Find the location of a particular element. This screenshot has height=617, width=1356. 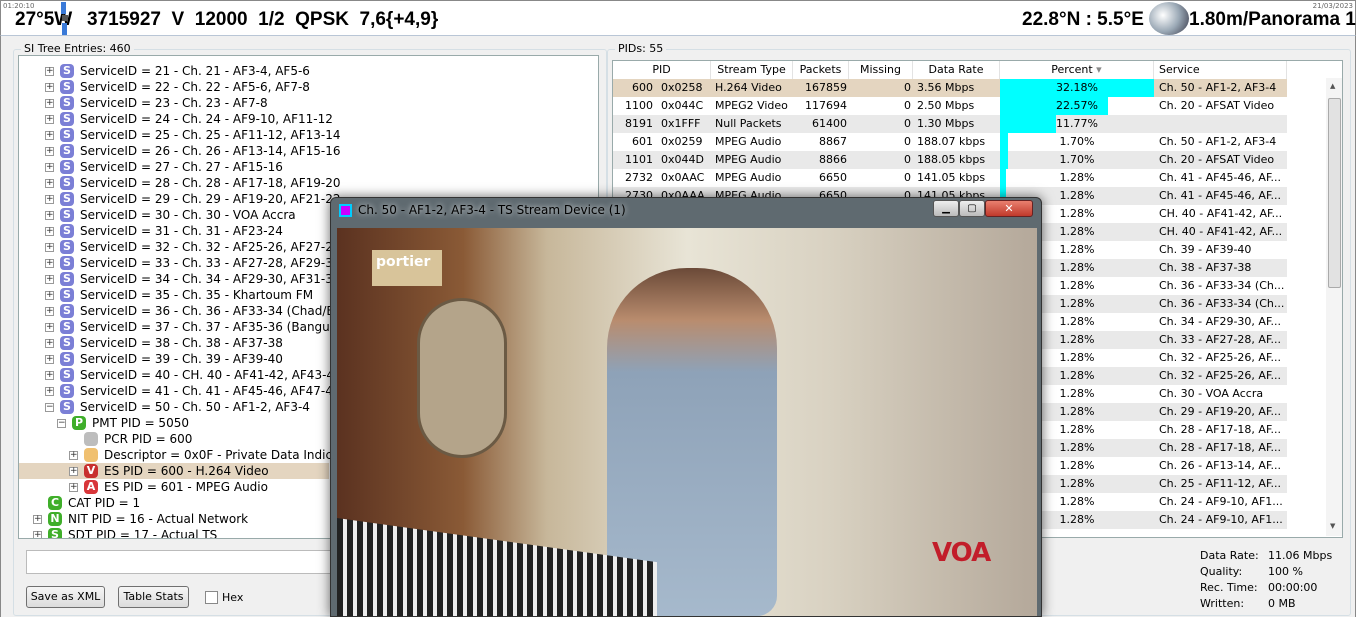

tree-item: + S ServiceID = 22 - Ch. 22 - AF5-6, AF7-8 is located at coordinates (174, 87).